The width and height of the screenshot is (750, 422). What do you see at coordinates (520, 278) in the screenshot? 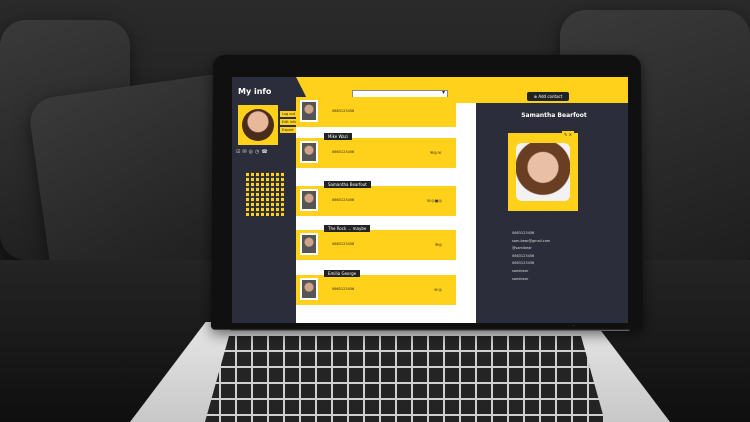
I see `linkedin-field: samibear` at bounding box center [520, 278].